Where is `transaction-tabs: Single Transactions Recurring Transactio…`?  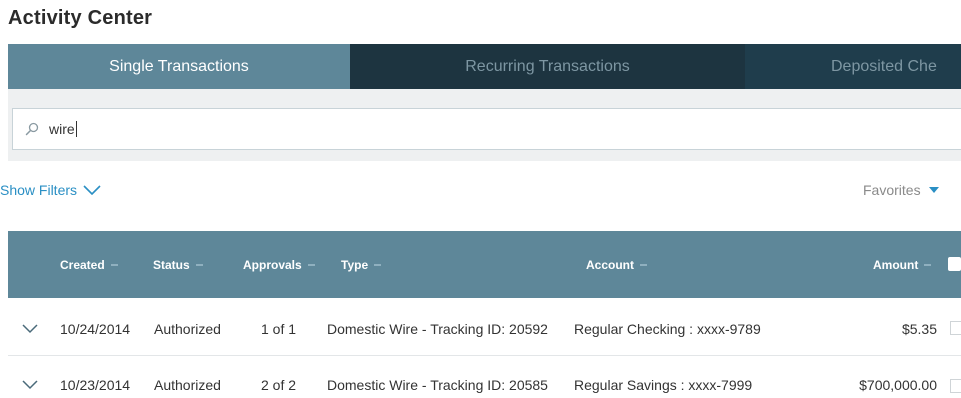 transaction-tabs: Single Transactions Recurring Transactio… is located at coordinates (484, 66).